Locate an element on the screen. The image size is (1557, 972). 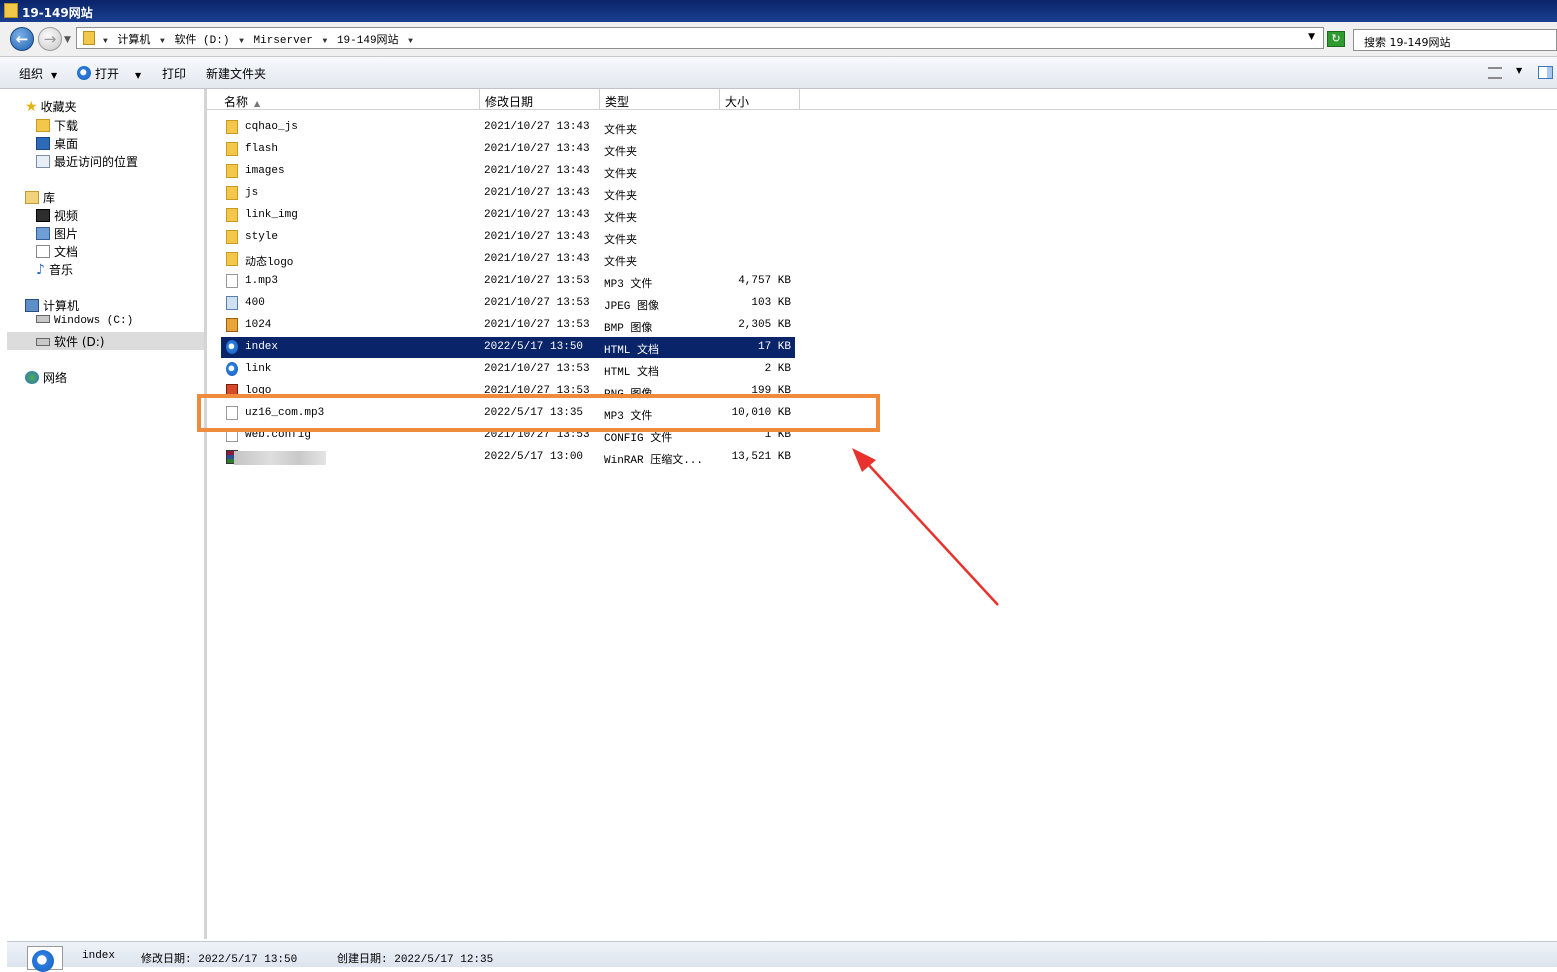
column-header-type: 类型 is located at coordinates (659, 99).